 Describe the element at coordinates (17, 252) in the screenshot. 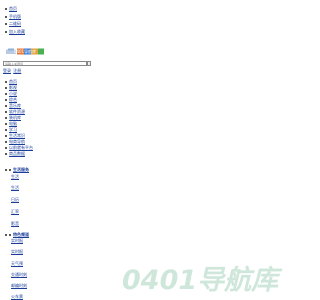

I see `section-2-item: 实时报` at that location.